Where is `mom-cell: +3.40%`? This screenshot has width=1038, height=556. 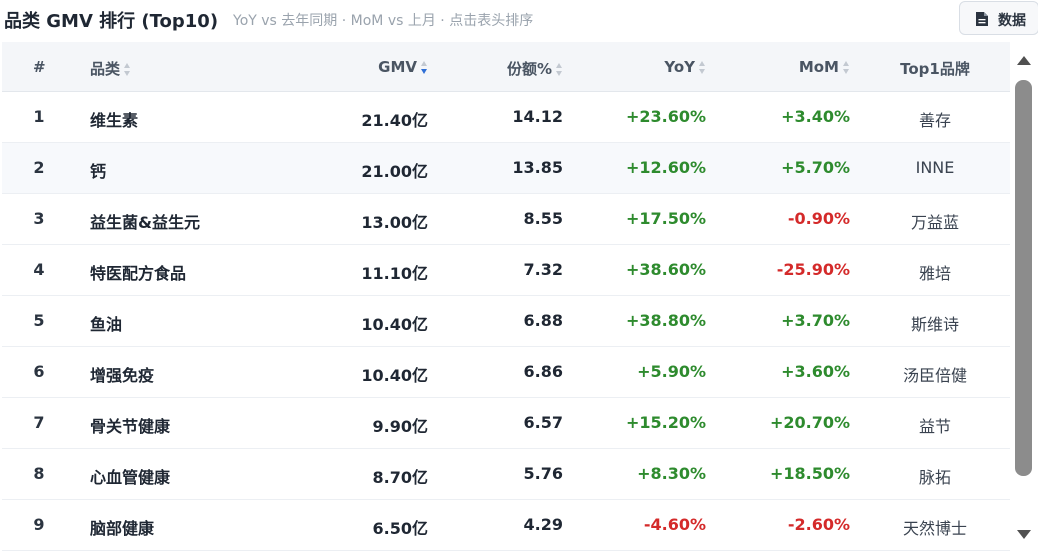
mom-cell: +3.40% is located at coordinates (815, 116).